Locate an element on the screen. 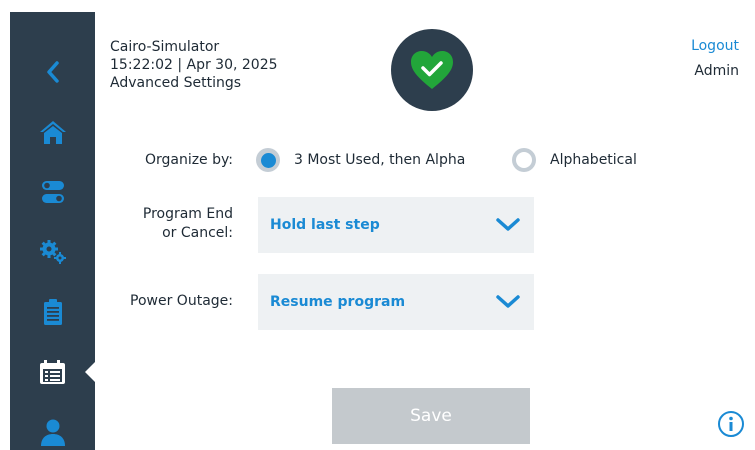 The image size is (755, 450). info-icon is located at coordinates (731, 423).